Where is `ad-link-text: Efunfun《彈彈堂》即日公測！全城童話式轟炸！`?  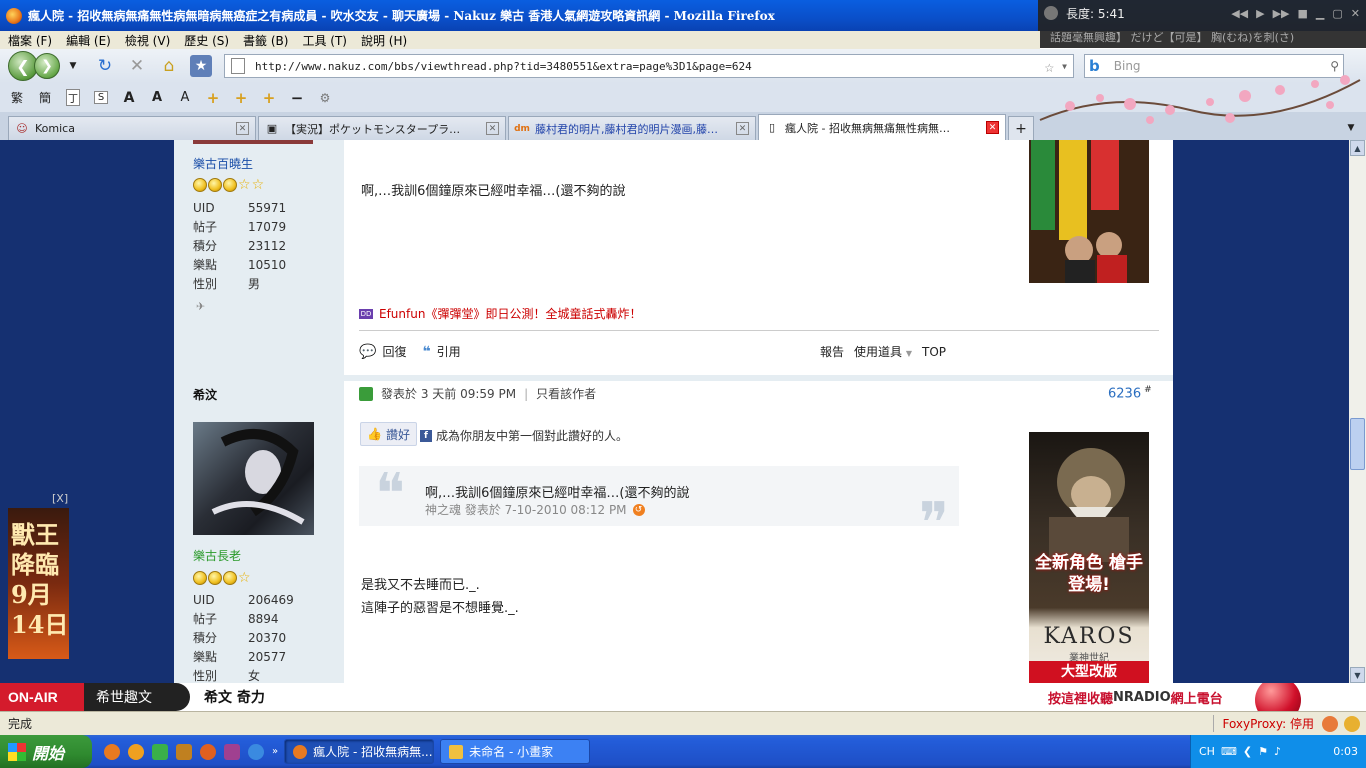 ad-link-text: Efunfun《彈彈堂》即日公測！全城童話式轟炸！ is located at coordinates (510, 313).